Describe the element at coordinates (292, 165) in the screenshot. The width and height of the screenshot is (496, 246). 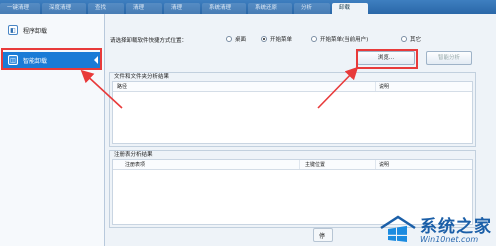
I see `registry-table-header: 注册表项 主键位置 说明` at that location.